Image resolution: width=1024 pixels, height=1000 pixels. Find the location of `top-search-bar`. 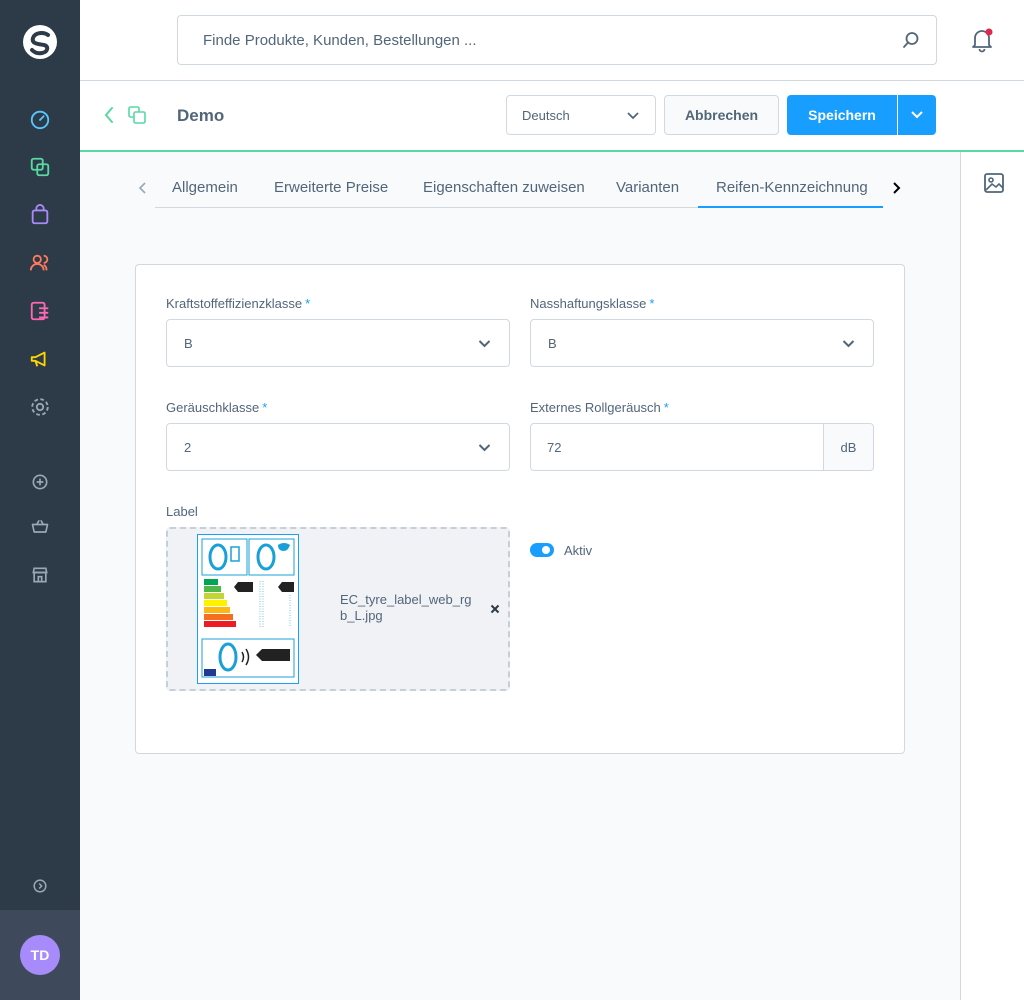

top-search-bar is located at coordinates (552, 40).